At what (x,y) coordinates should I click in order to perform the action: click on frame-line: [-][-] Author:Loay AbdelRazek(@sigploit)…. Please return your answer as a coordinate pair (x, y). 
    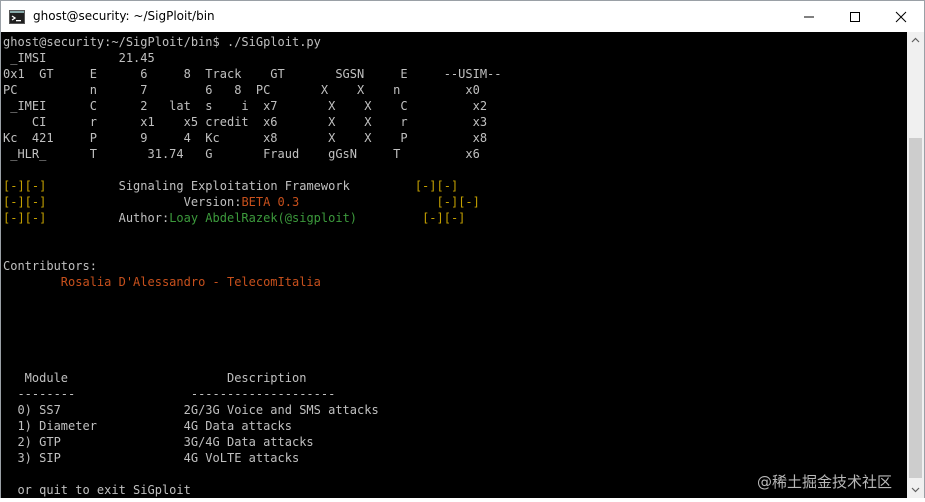
    Looking at the image, I should click on (234, 218).